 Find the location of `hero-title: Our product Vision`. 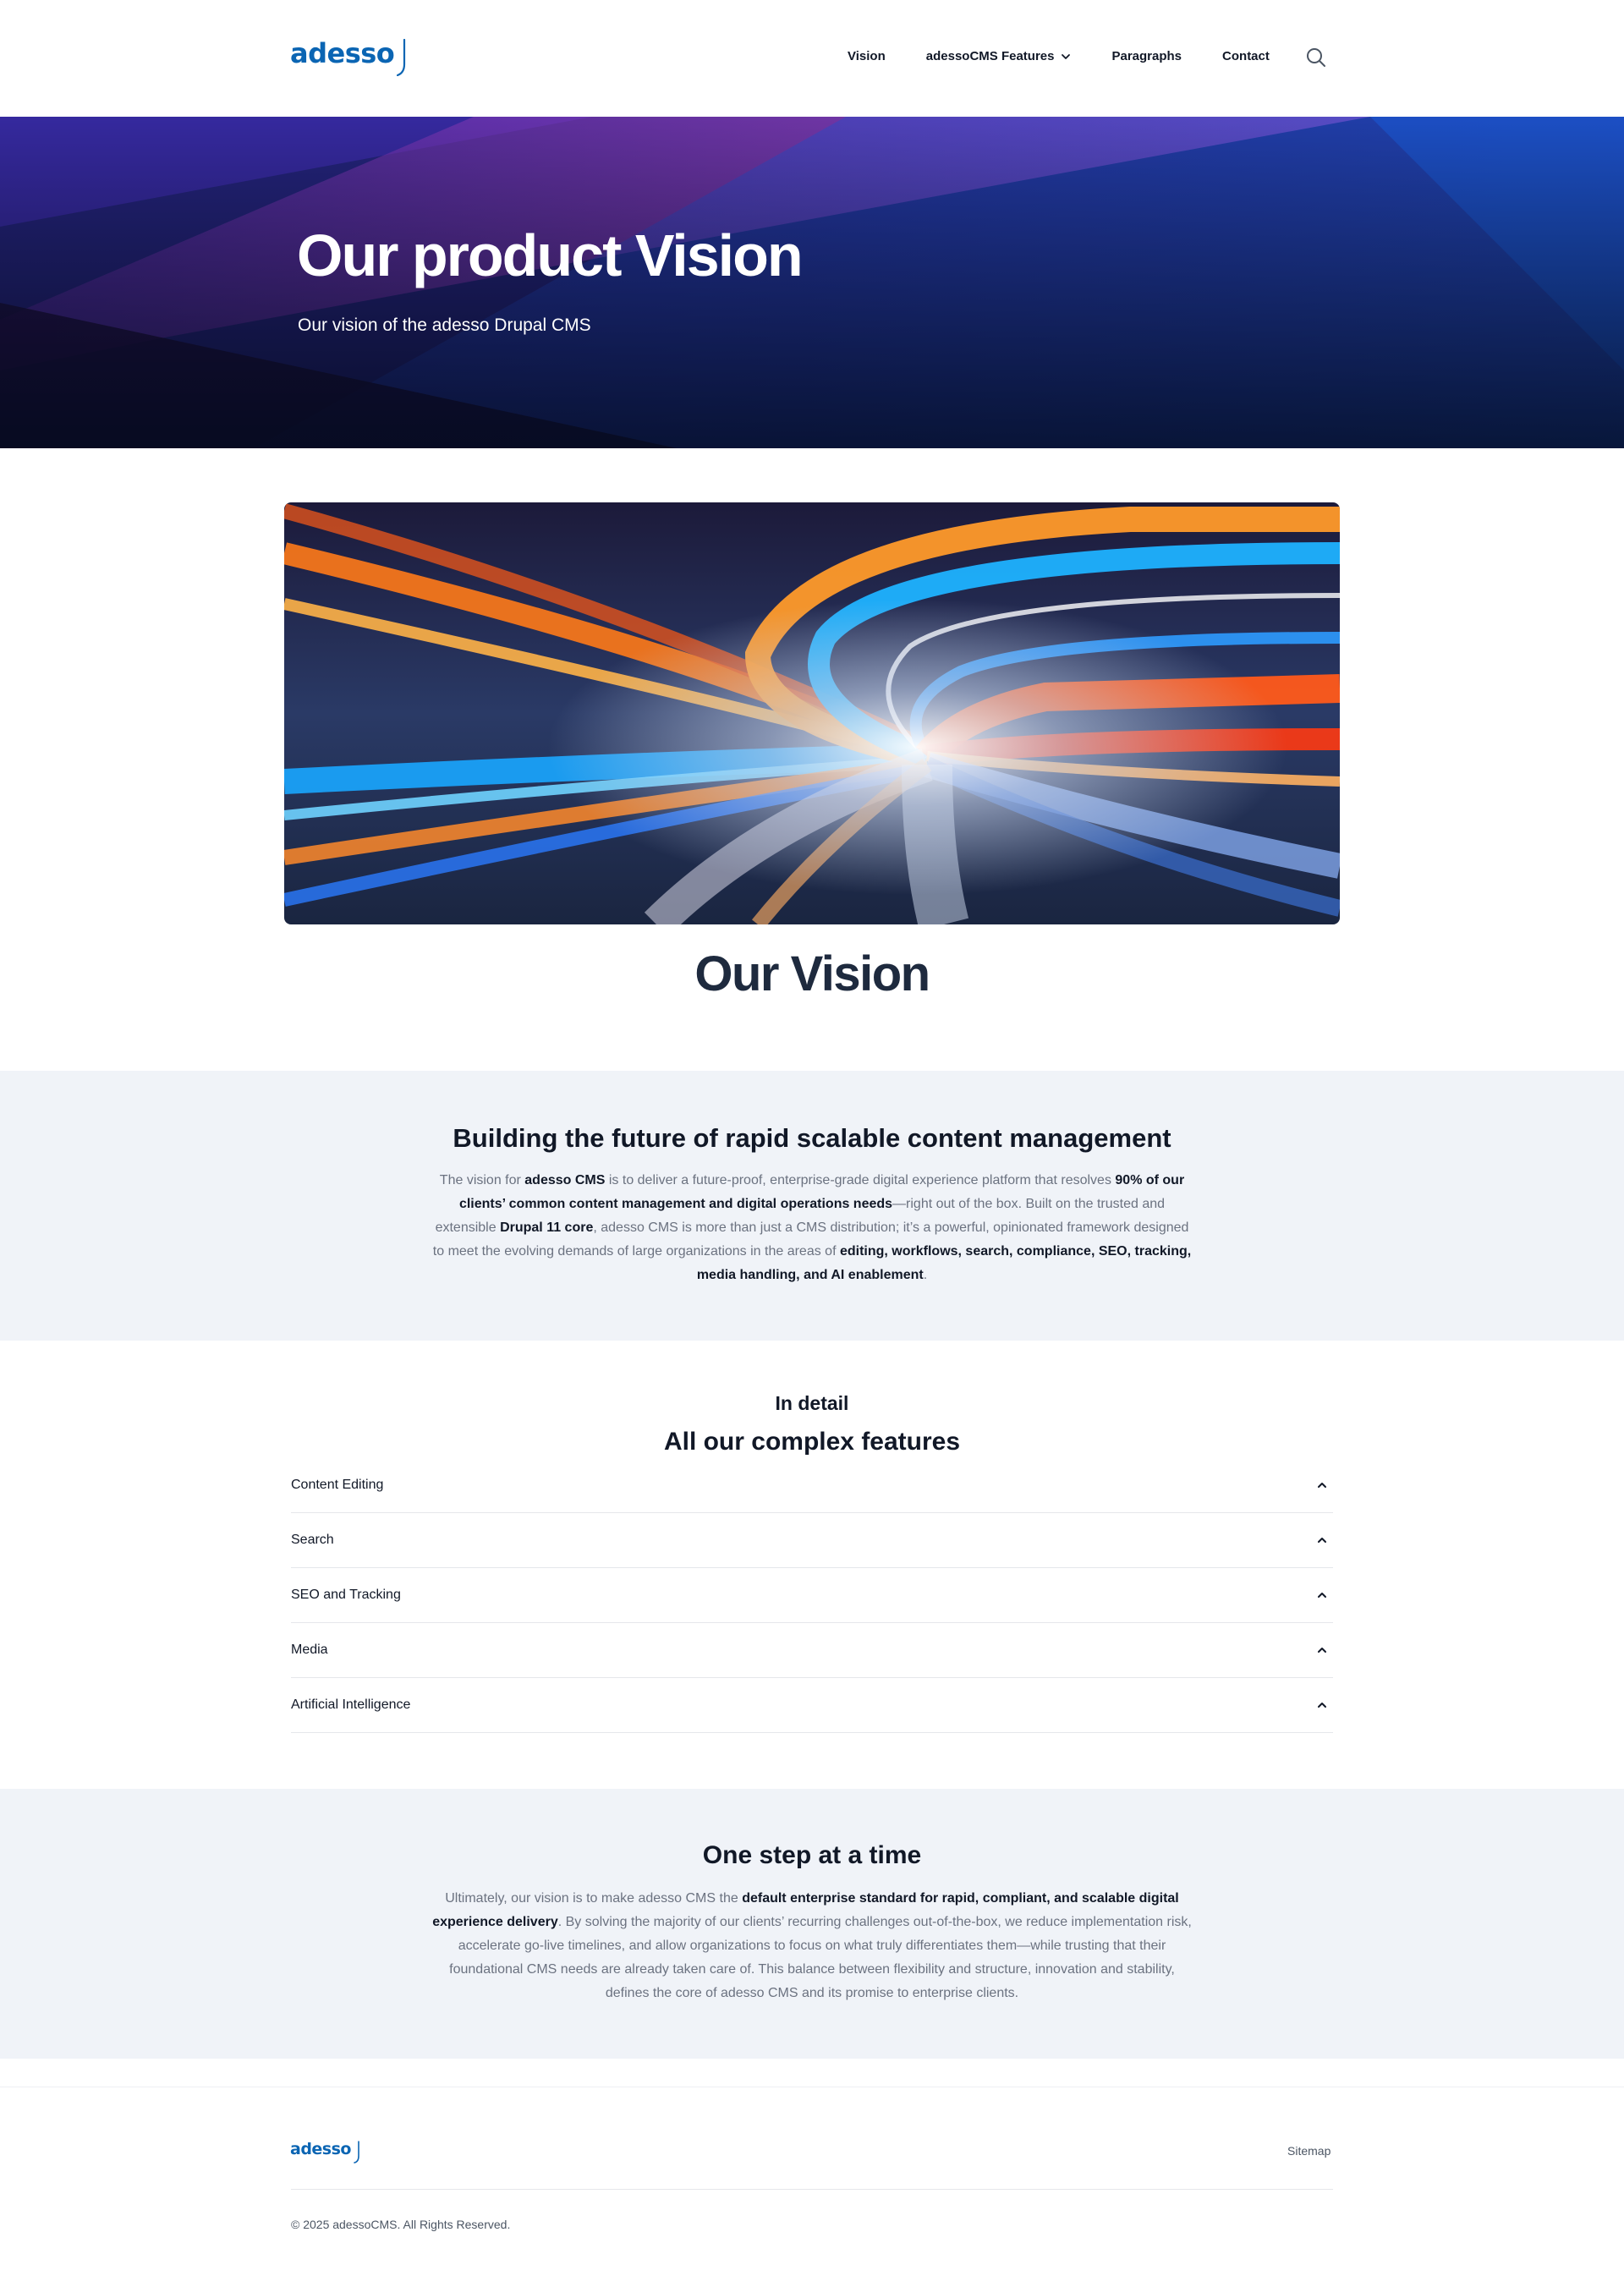

hero-title: Our product Vision is located at coordinates (550, 255).